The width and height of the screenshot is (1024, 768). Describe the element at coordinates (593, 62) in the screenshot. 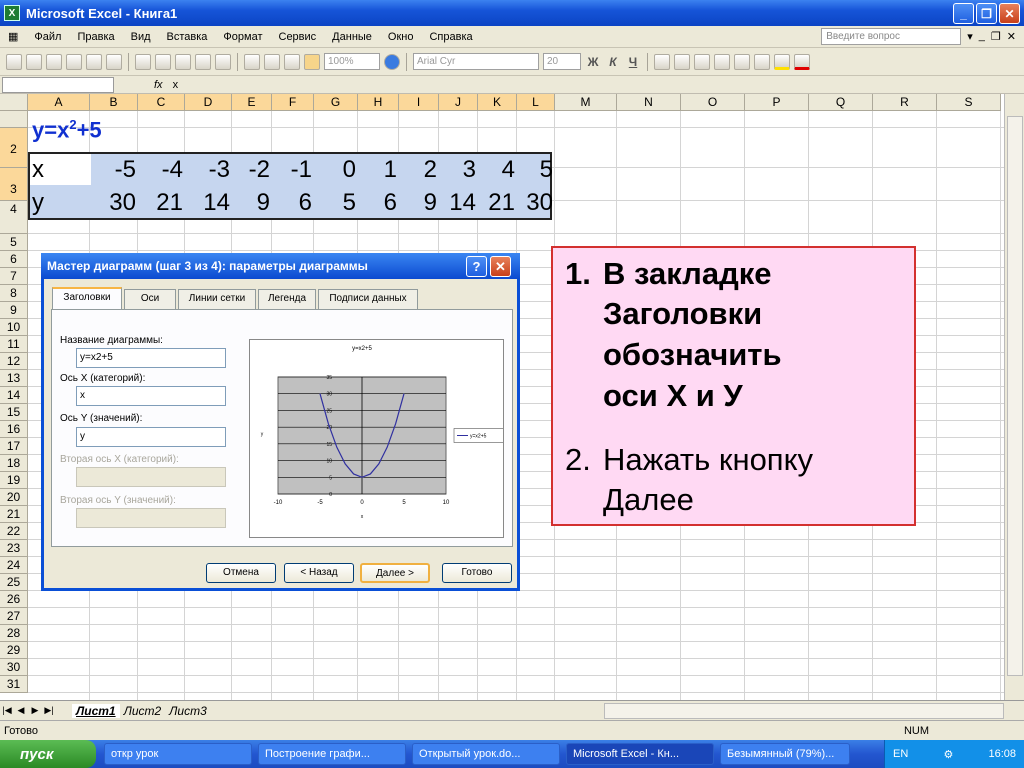

I see `bold-button: Ж` at that location.